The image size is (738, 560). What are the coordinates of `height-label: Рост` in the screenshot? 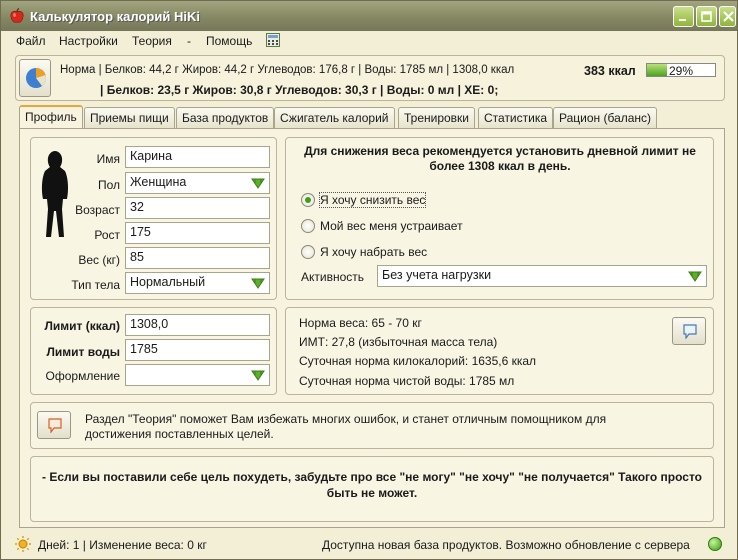 It's located at (107, 235).